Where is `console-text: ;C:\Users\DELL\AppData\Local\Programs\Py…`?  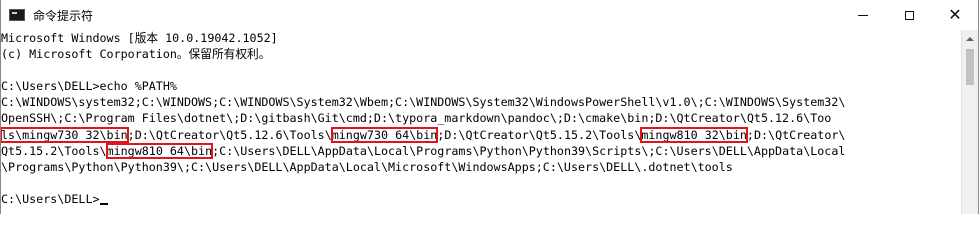
console-text: ;C:\Users\DELL\AppData\Local\Programs\Py… is located at coordinates (529, 150).